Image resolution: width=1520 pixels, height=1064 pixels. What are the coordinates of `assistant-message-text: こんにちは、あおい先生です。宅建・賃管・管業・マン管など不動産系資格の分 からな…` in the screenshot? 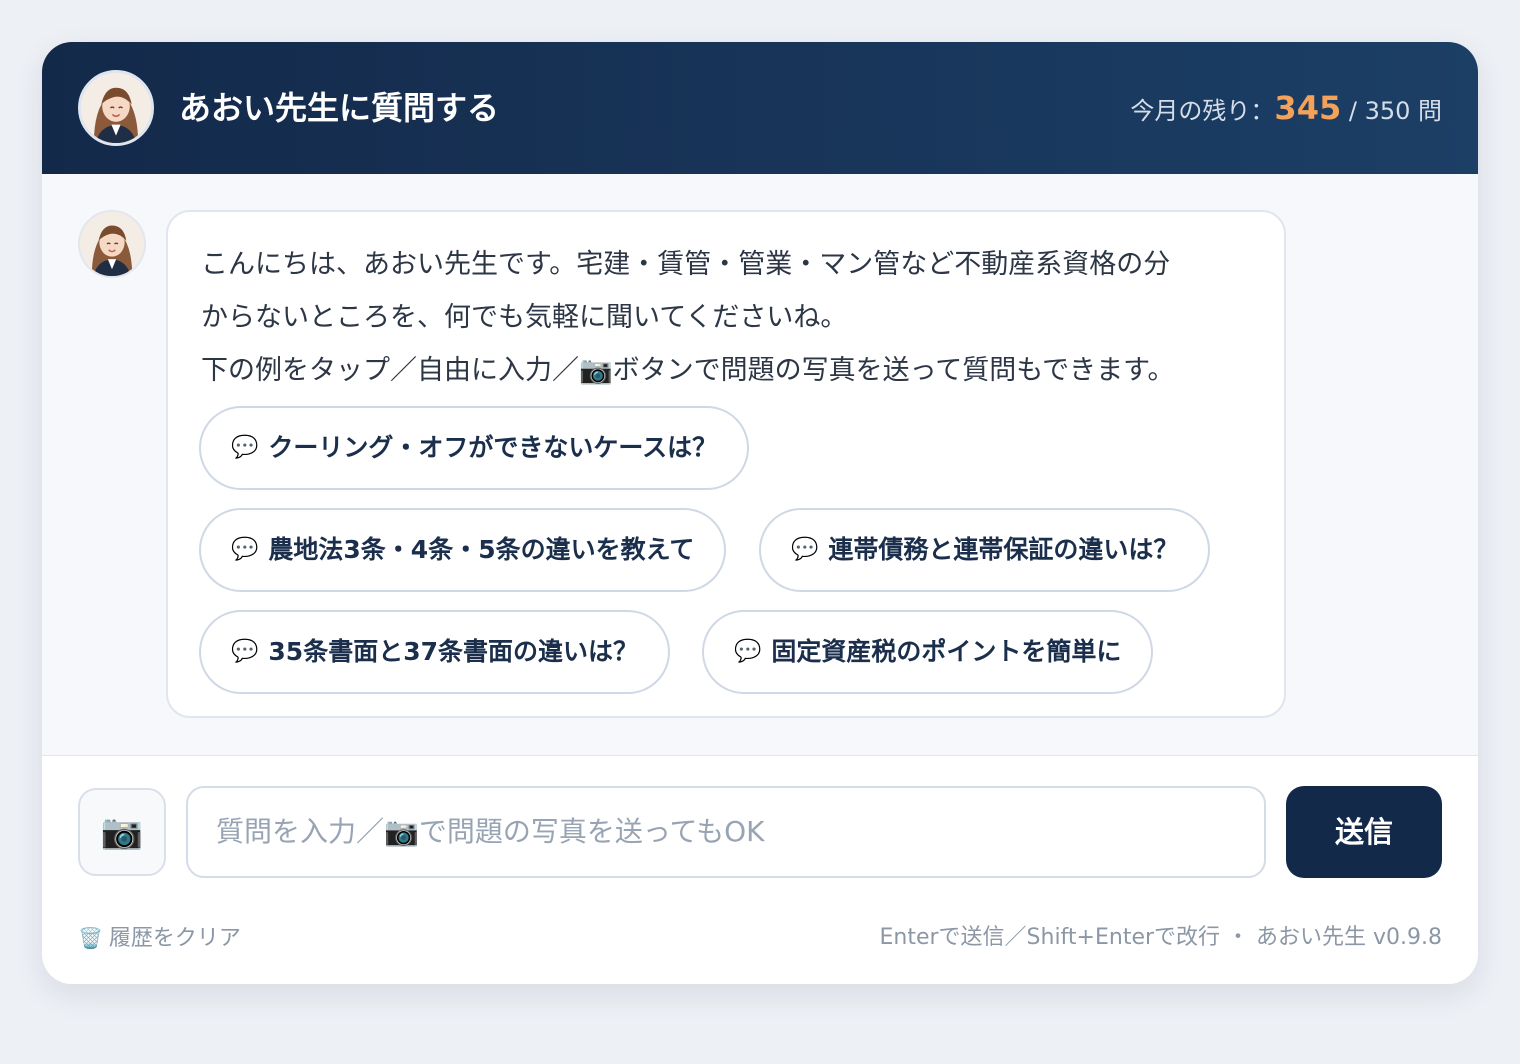 It's located at (731, 317).